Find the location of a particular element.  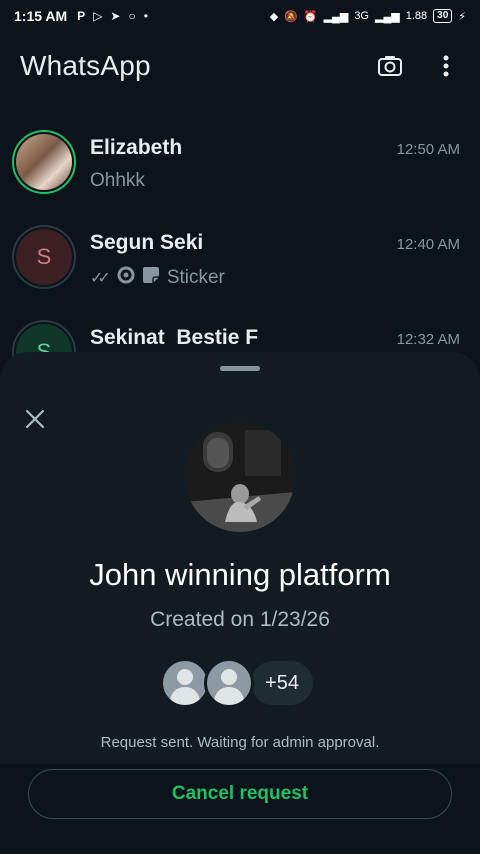

avatar-photo is located at coordinates (44, 162).